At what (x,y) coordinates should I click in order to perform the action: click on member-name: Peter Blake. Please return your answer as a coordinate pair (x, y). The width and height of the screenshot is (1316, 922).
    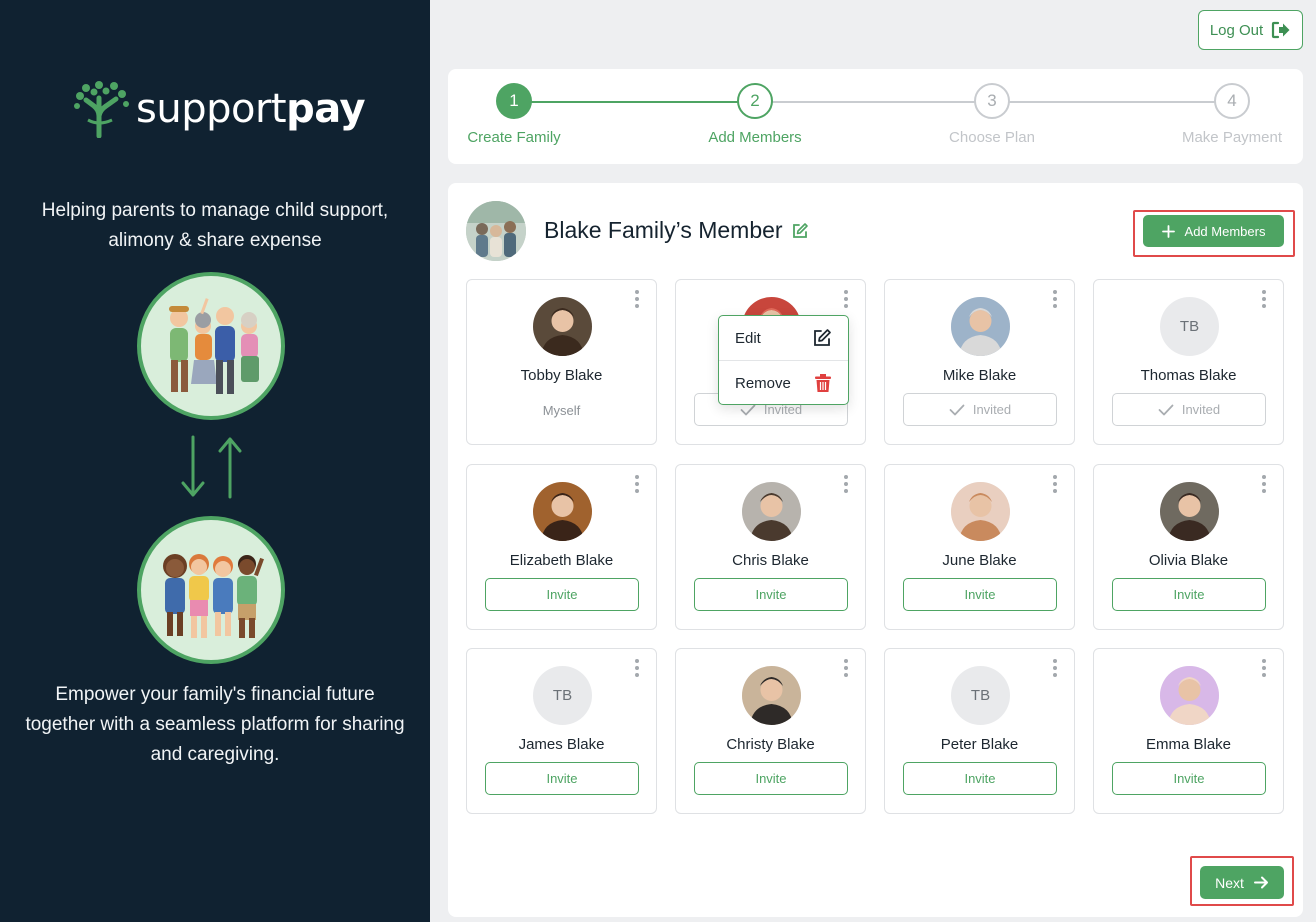
    Looking at the image, I should click on (979, 744).